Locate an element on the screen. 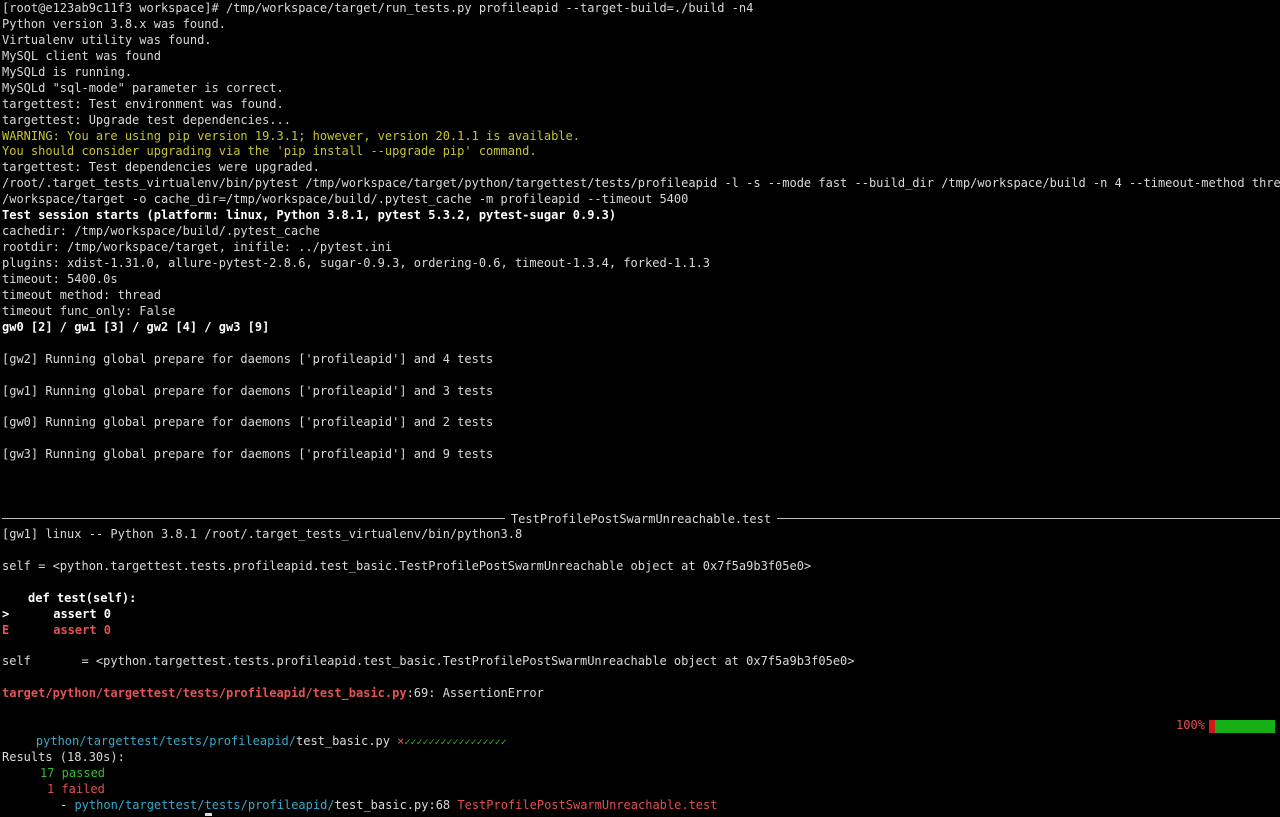  progress-percent: 100% is located at coordinates (1190, 725).